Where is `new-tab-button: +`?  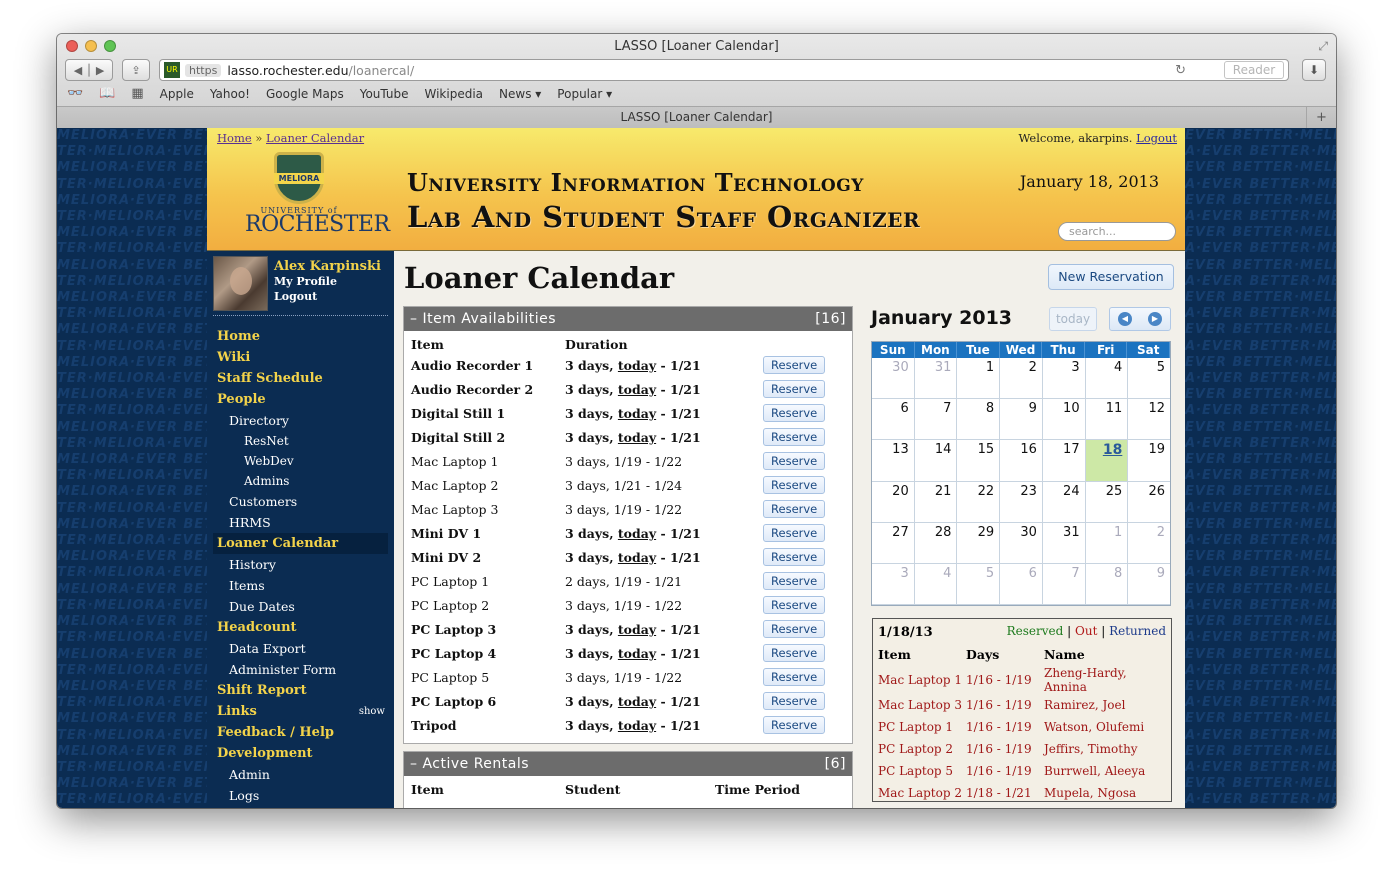 new-tab-button: + is located at coordinates (1321, 117).